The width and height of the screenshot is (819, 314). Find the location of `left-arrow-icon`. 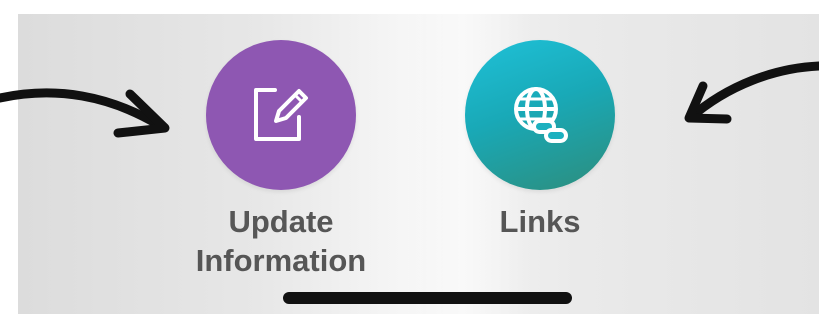

left-arrow-icon is located at coordinates (85, 113).